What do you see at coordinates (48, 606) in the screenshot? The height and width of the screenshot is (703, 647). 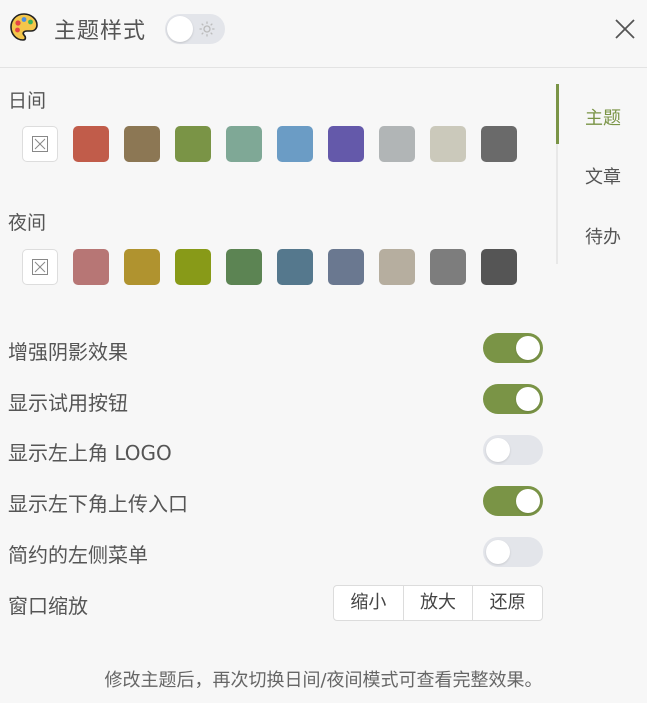 I see `zoom-label: 窗口缩放` at bounding box center [48, 606].